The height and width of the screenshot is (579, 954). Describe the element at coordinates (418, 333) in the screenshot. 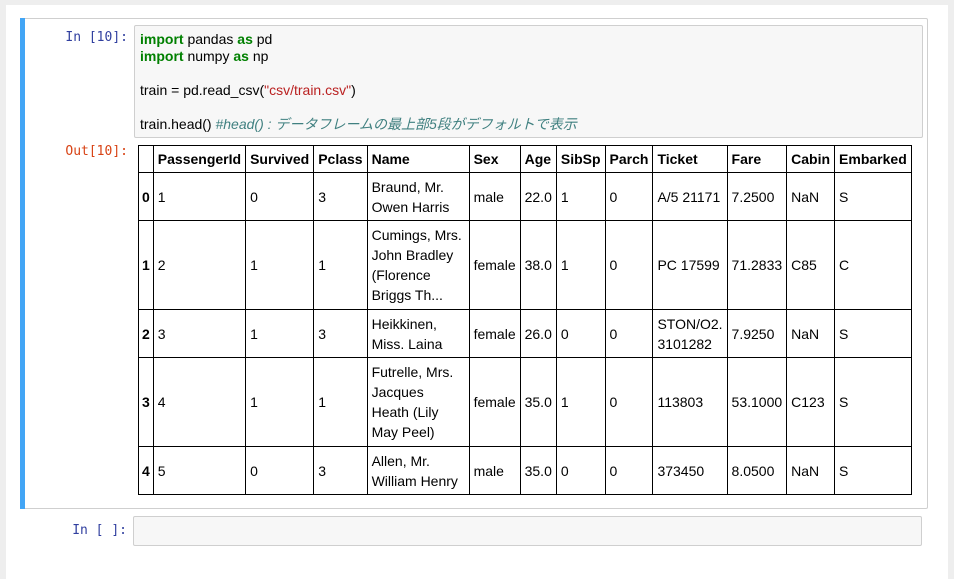

I see `table-cell: Heikkinen, Miss. Laina` at that location.